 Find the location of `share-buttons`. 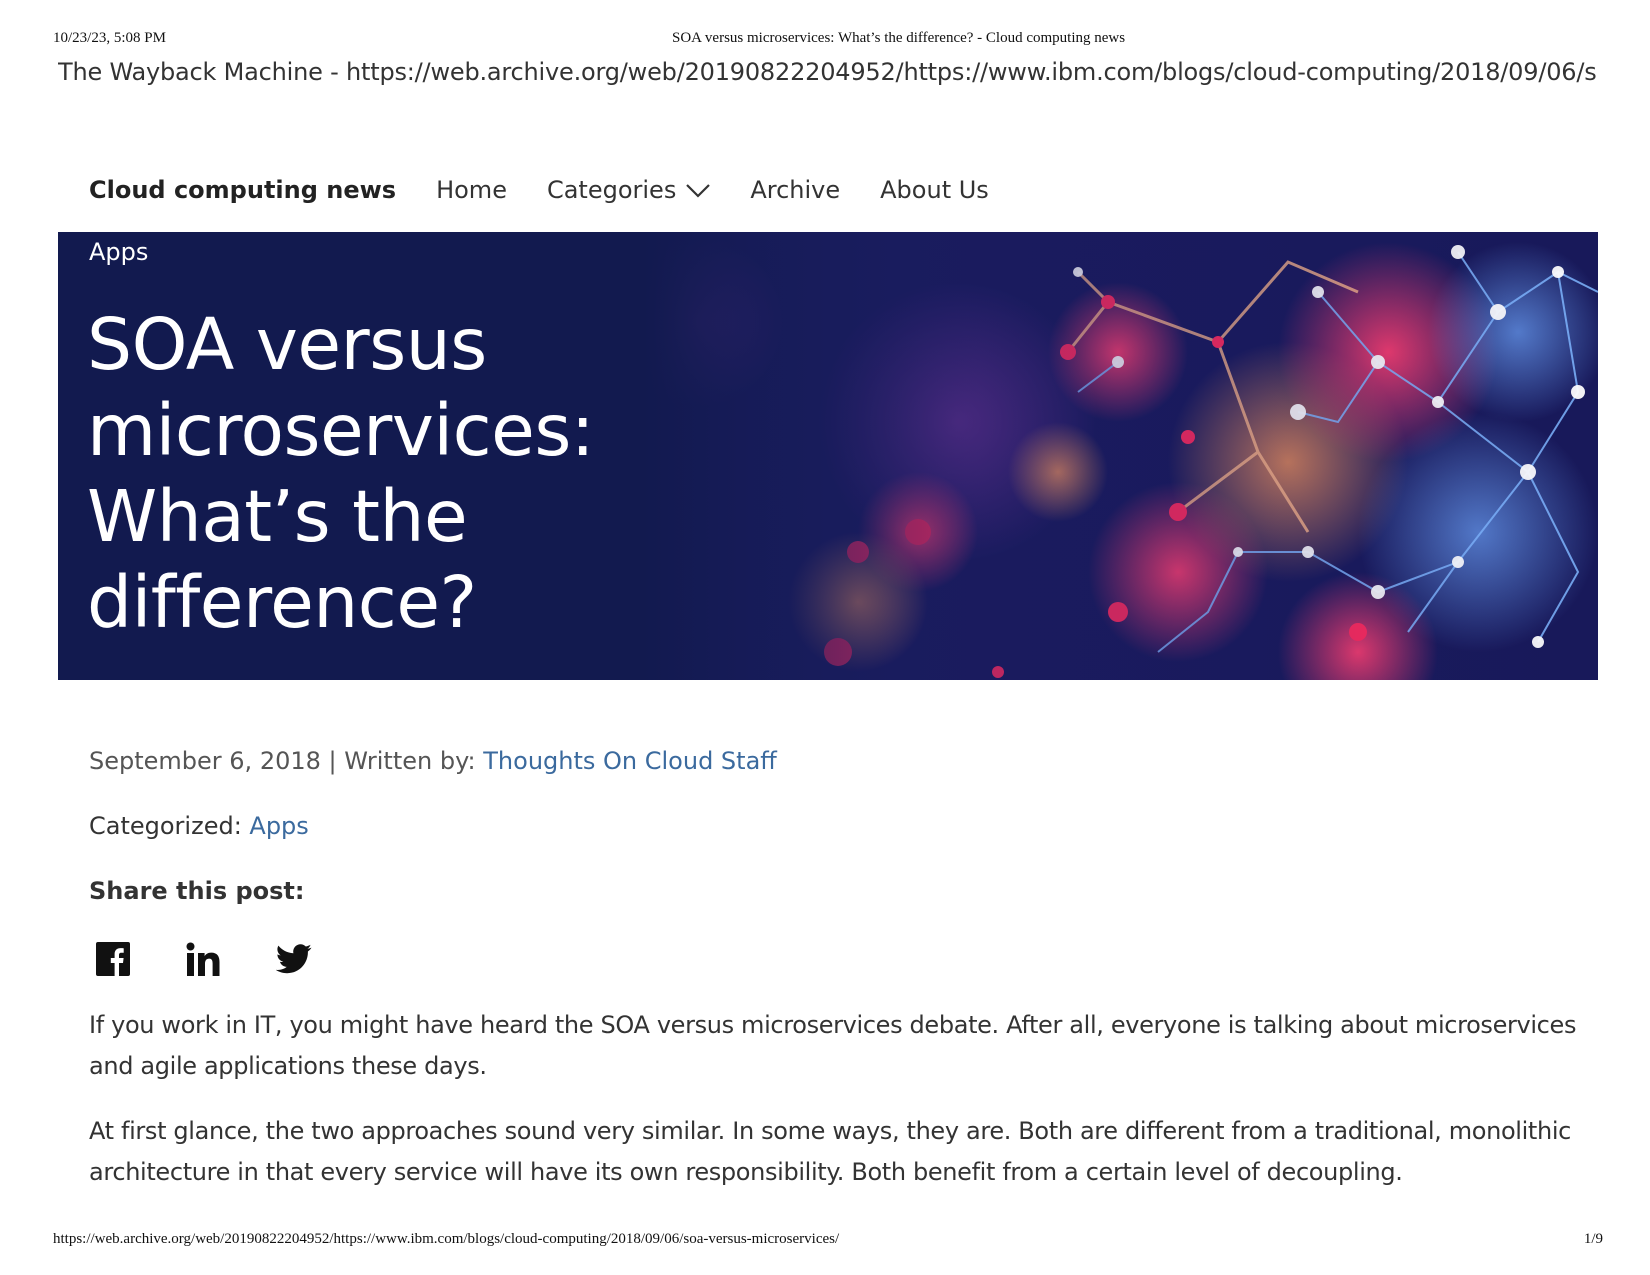

share-buttons is located at coordinates (232, 961).